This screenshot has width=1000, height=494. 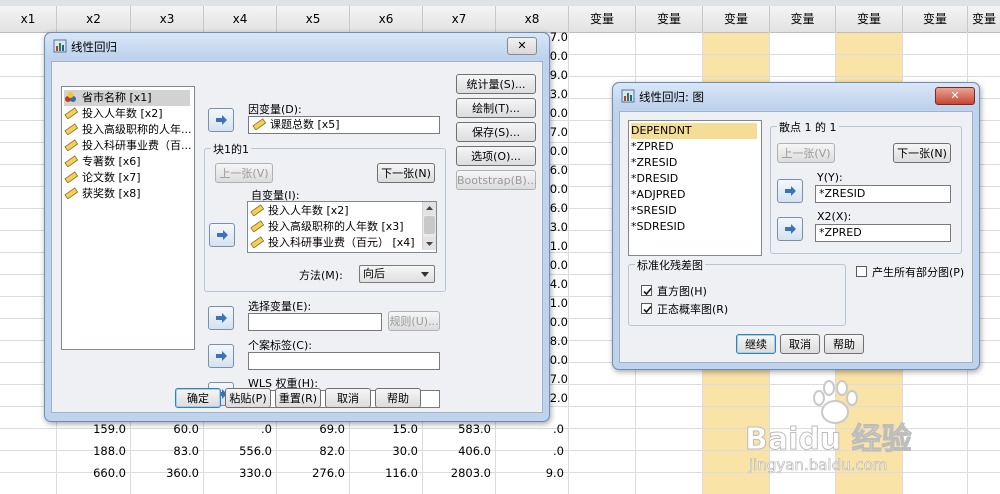 What do you see at coordinates (654, 163) in the screenshot?
I see `list-item: *ZRESID` at bounding box center [654, 163].